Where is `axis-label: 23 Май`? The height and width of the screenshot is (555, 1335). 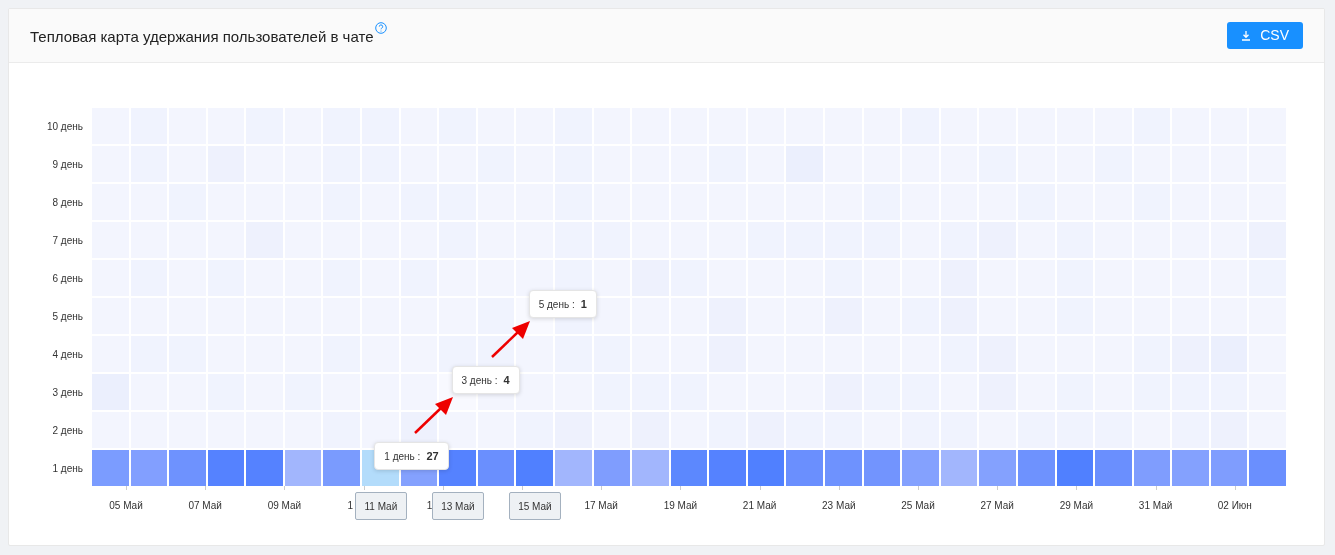 axis-label: 23 Май is located at coordinates (839, 506).